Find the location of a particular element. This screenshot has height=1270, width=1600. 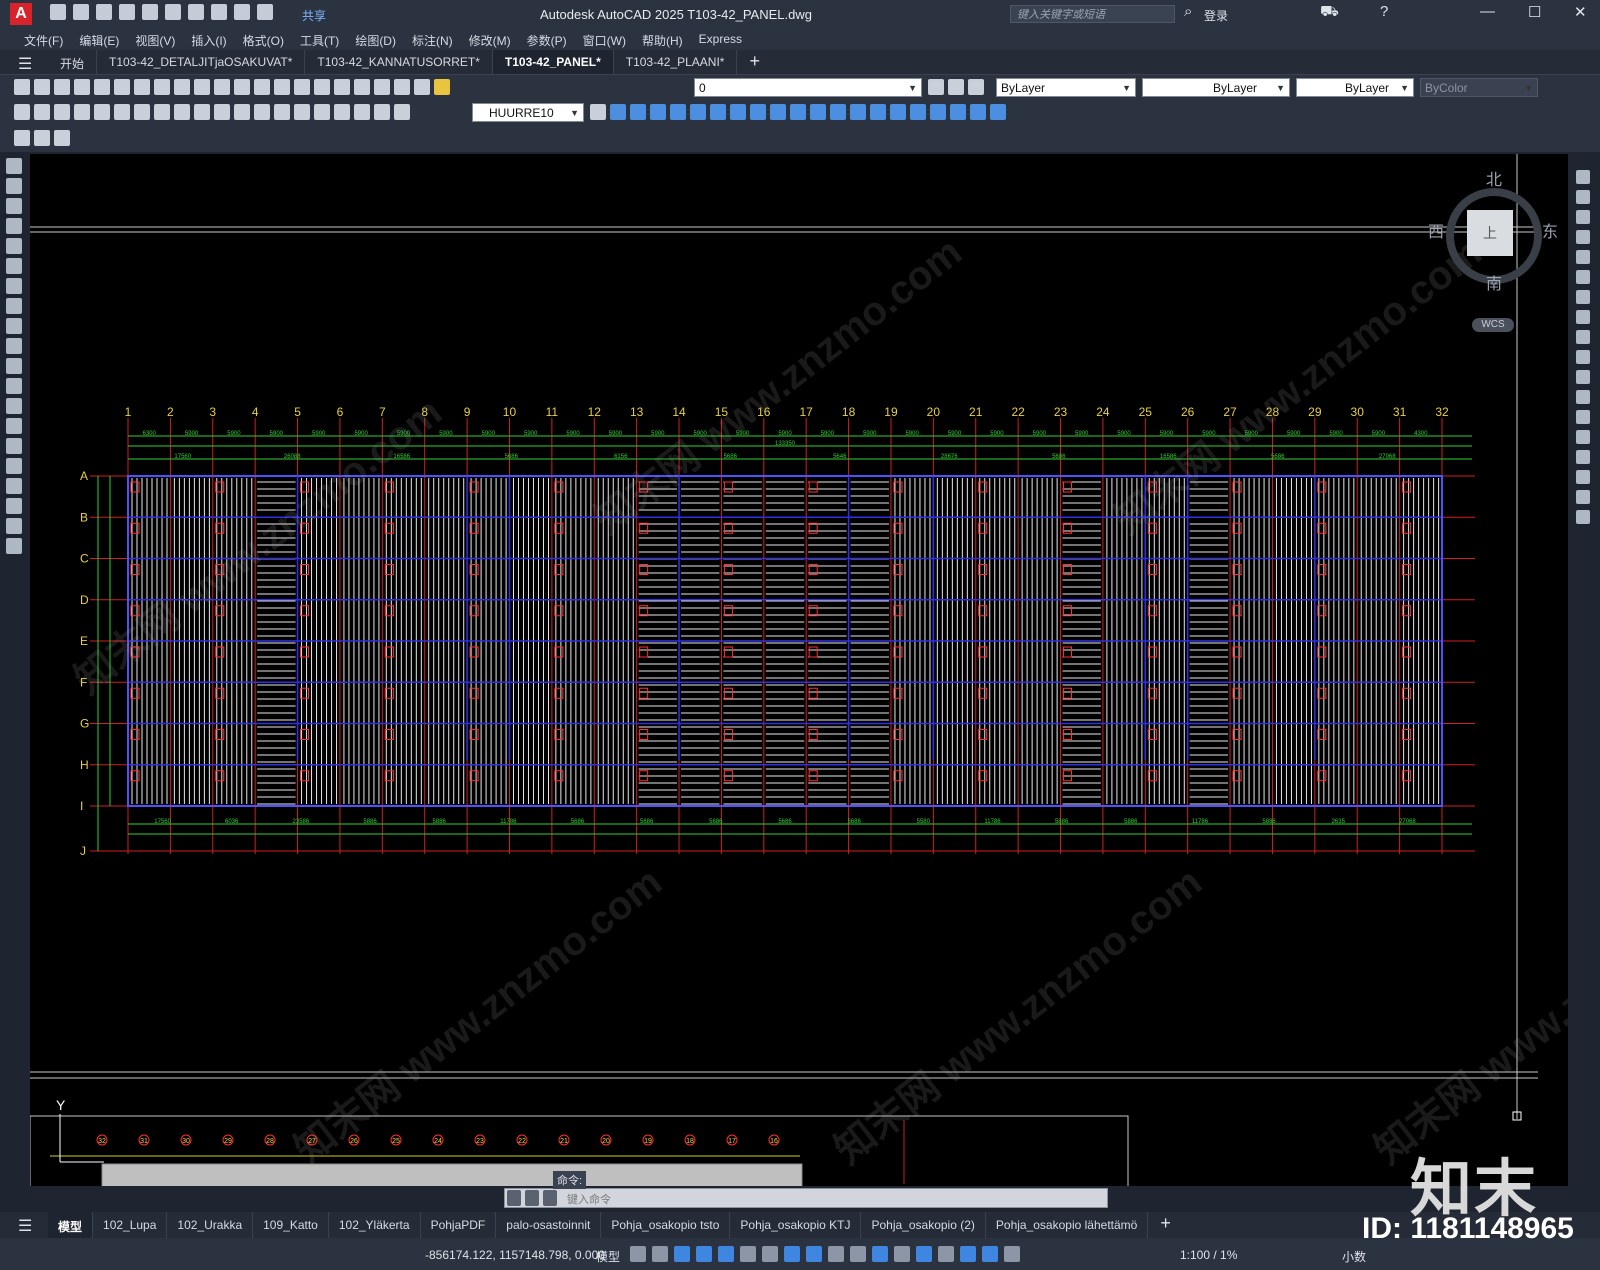

color-dropdown: ByLayer ▼ is located at coordinates (1066, 87).